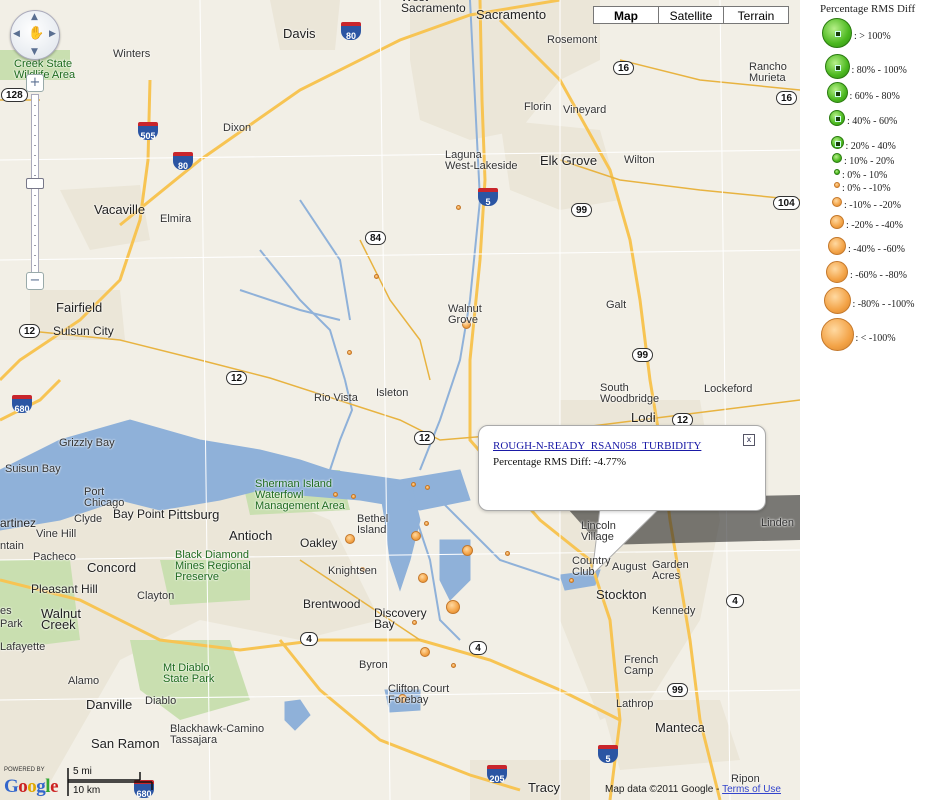  What do you see at coordinates (56, 534) in the screenshot?
I see `place-label-vine-hill: Vine Hill` at bounding box center [56, 534].